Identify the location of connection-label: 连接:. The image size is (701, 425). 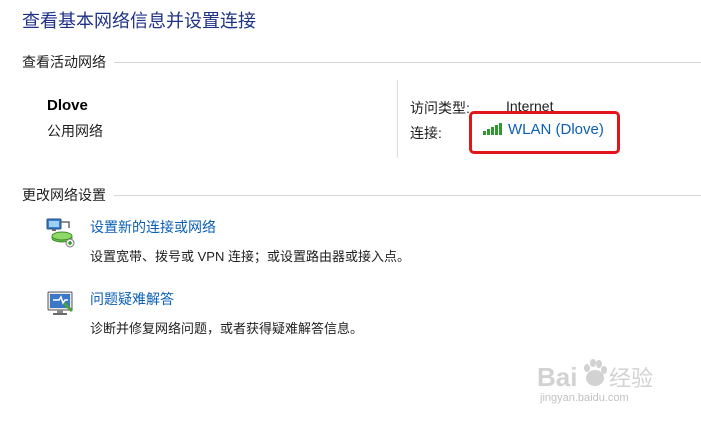
(426, 133).